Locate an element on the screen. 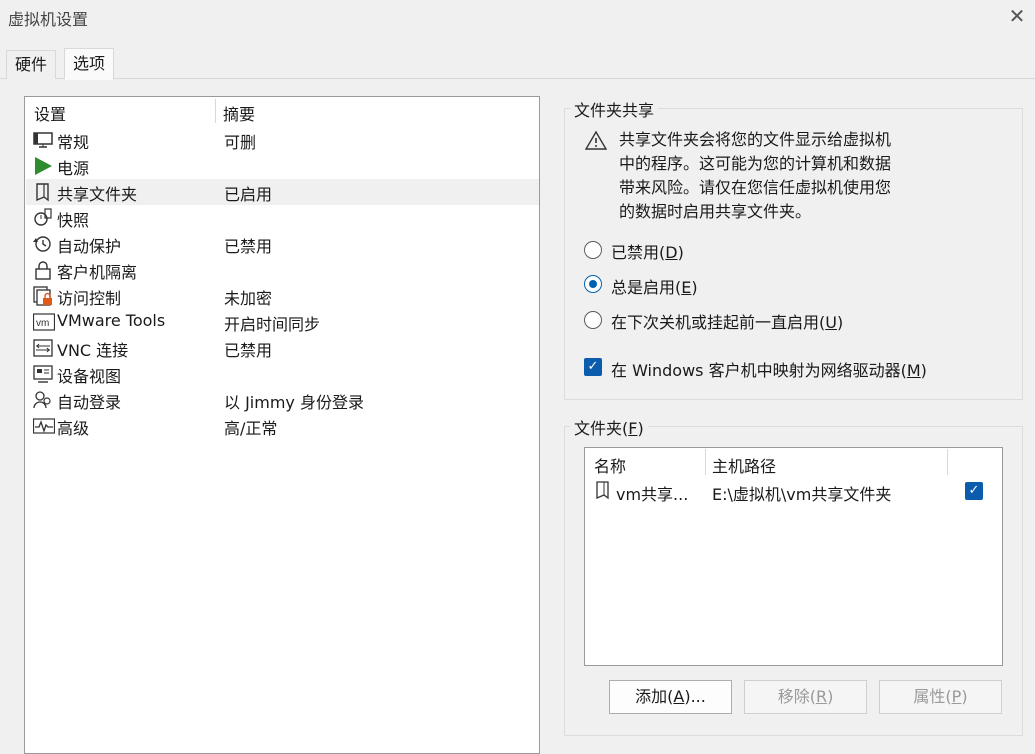  radio-disabled is located at coordinates (593, 250).